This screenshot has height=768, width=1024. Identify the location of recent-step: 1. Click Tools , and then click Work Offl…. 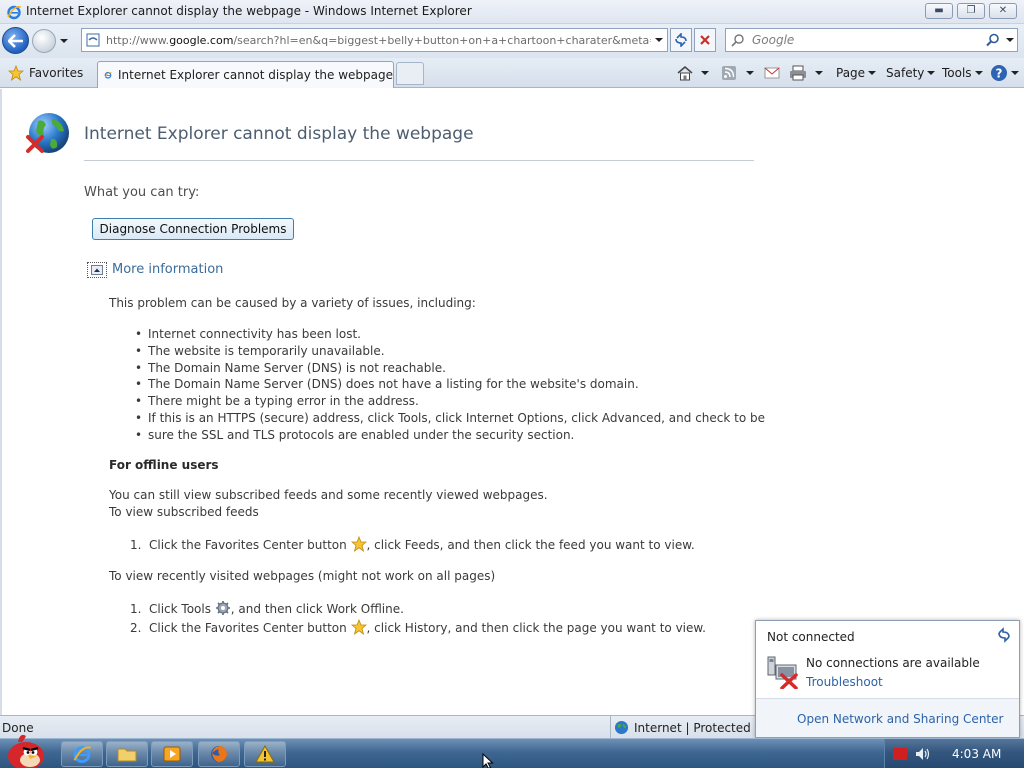
(267, 609).